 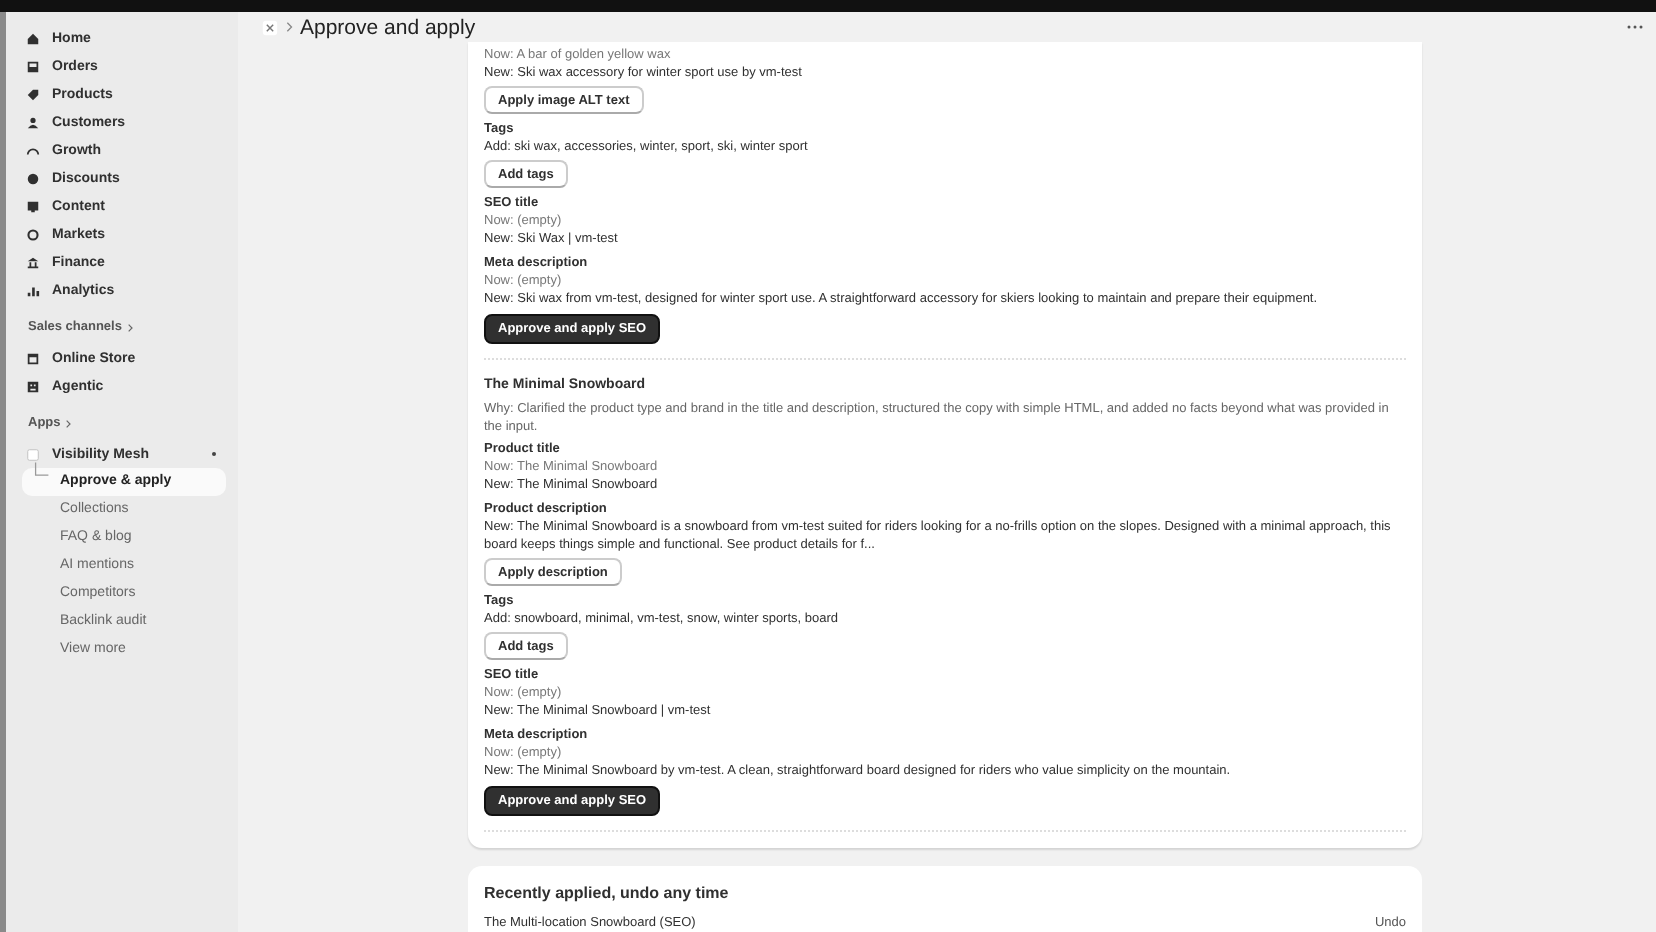 I want to click on person-icon, so click(x=33, y=122).